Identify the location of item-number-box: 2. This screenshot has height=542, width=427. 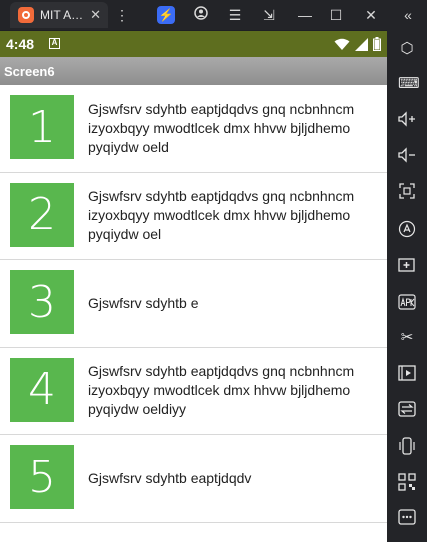
(42, 214).